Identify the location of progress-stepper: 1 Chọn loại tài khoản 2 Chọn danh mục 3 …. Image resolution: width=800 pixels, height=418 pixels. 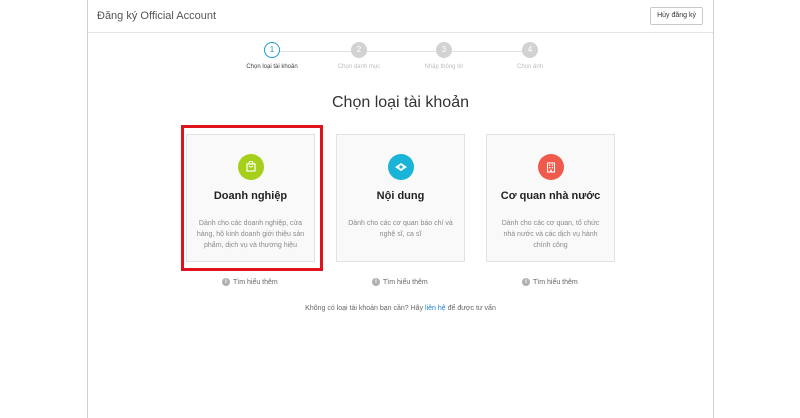
(400, 60).